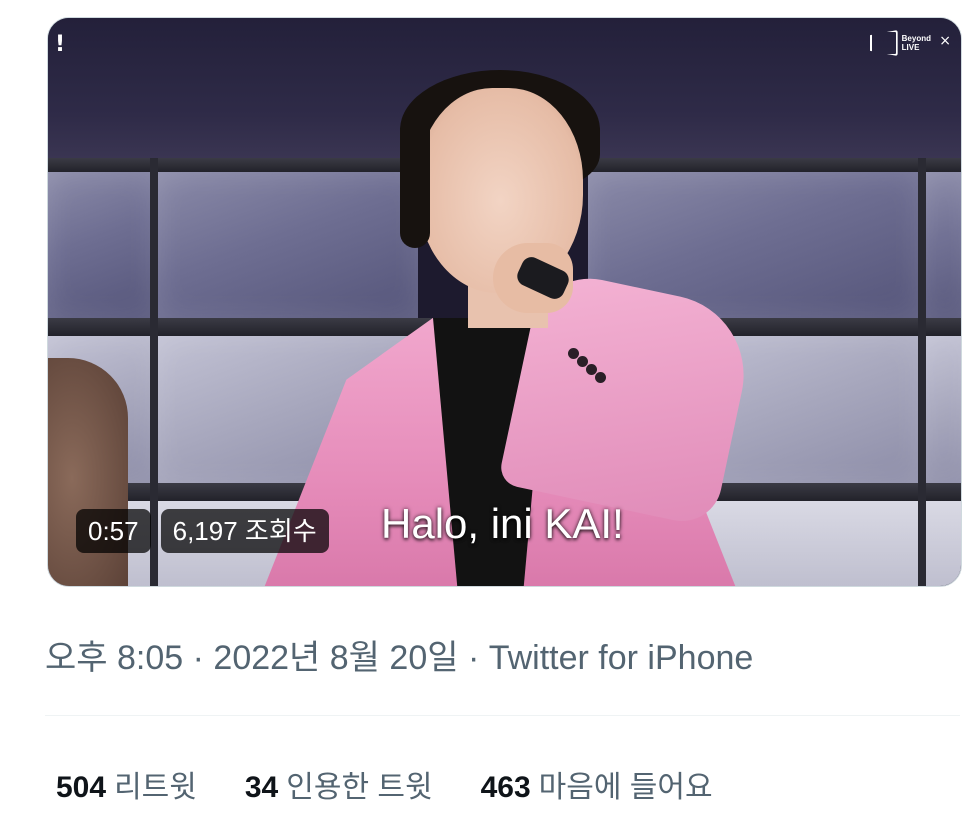  Describe the element at coordinates (900, 43) in the screenshot. I see `beyond-live-logo: Beyond LIVE` at that location.